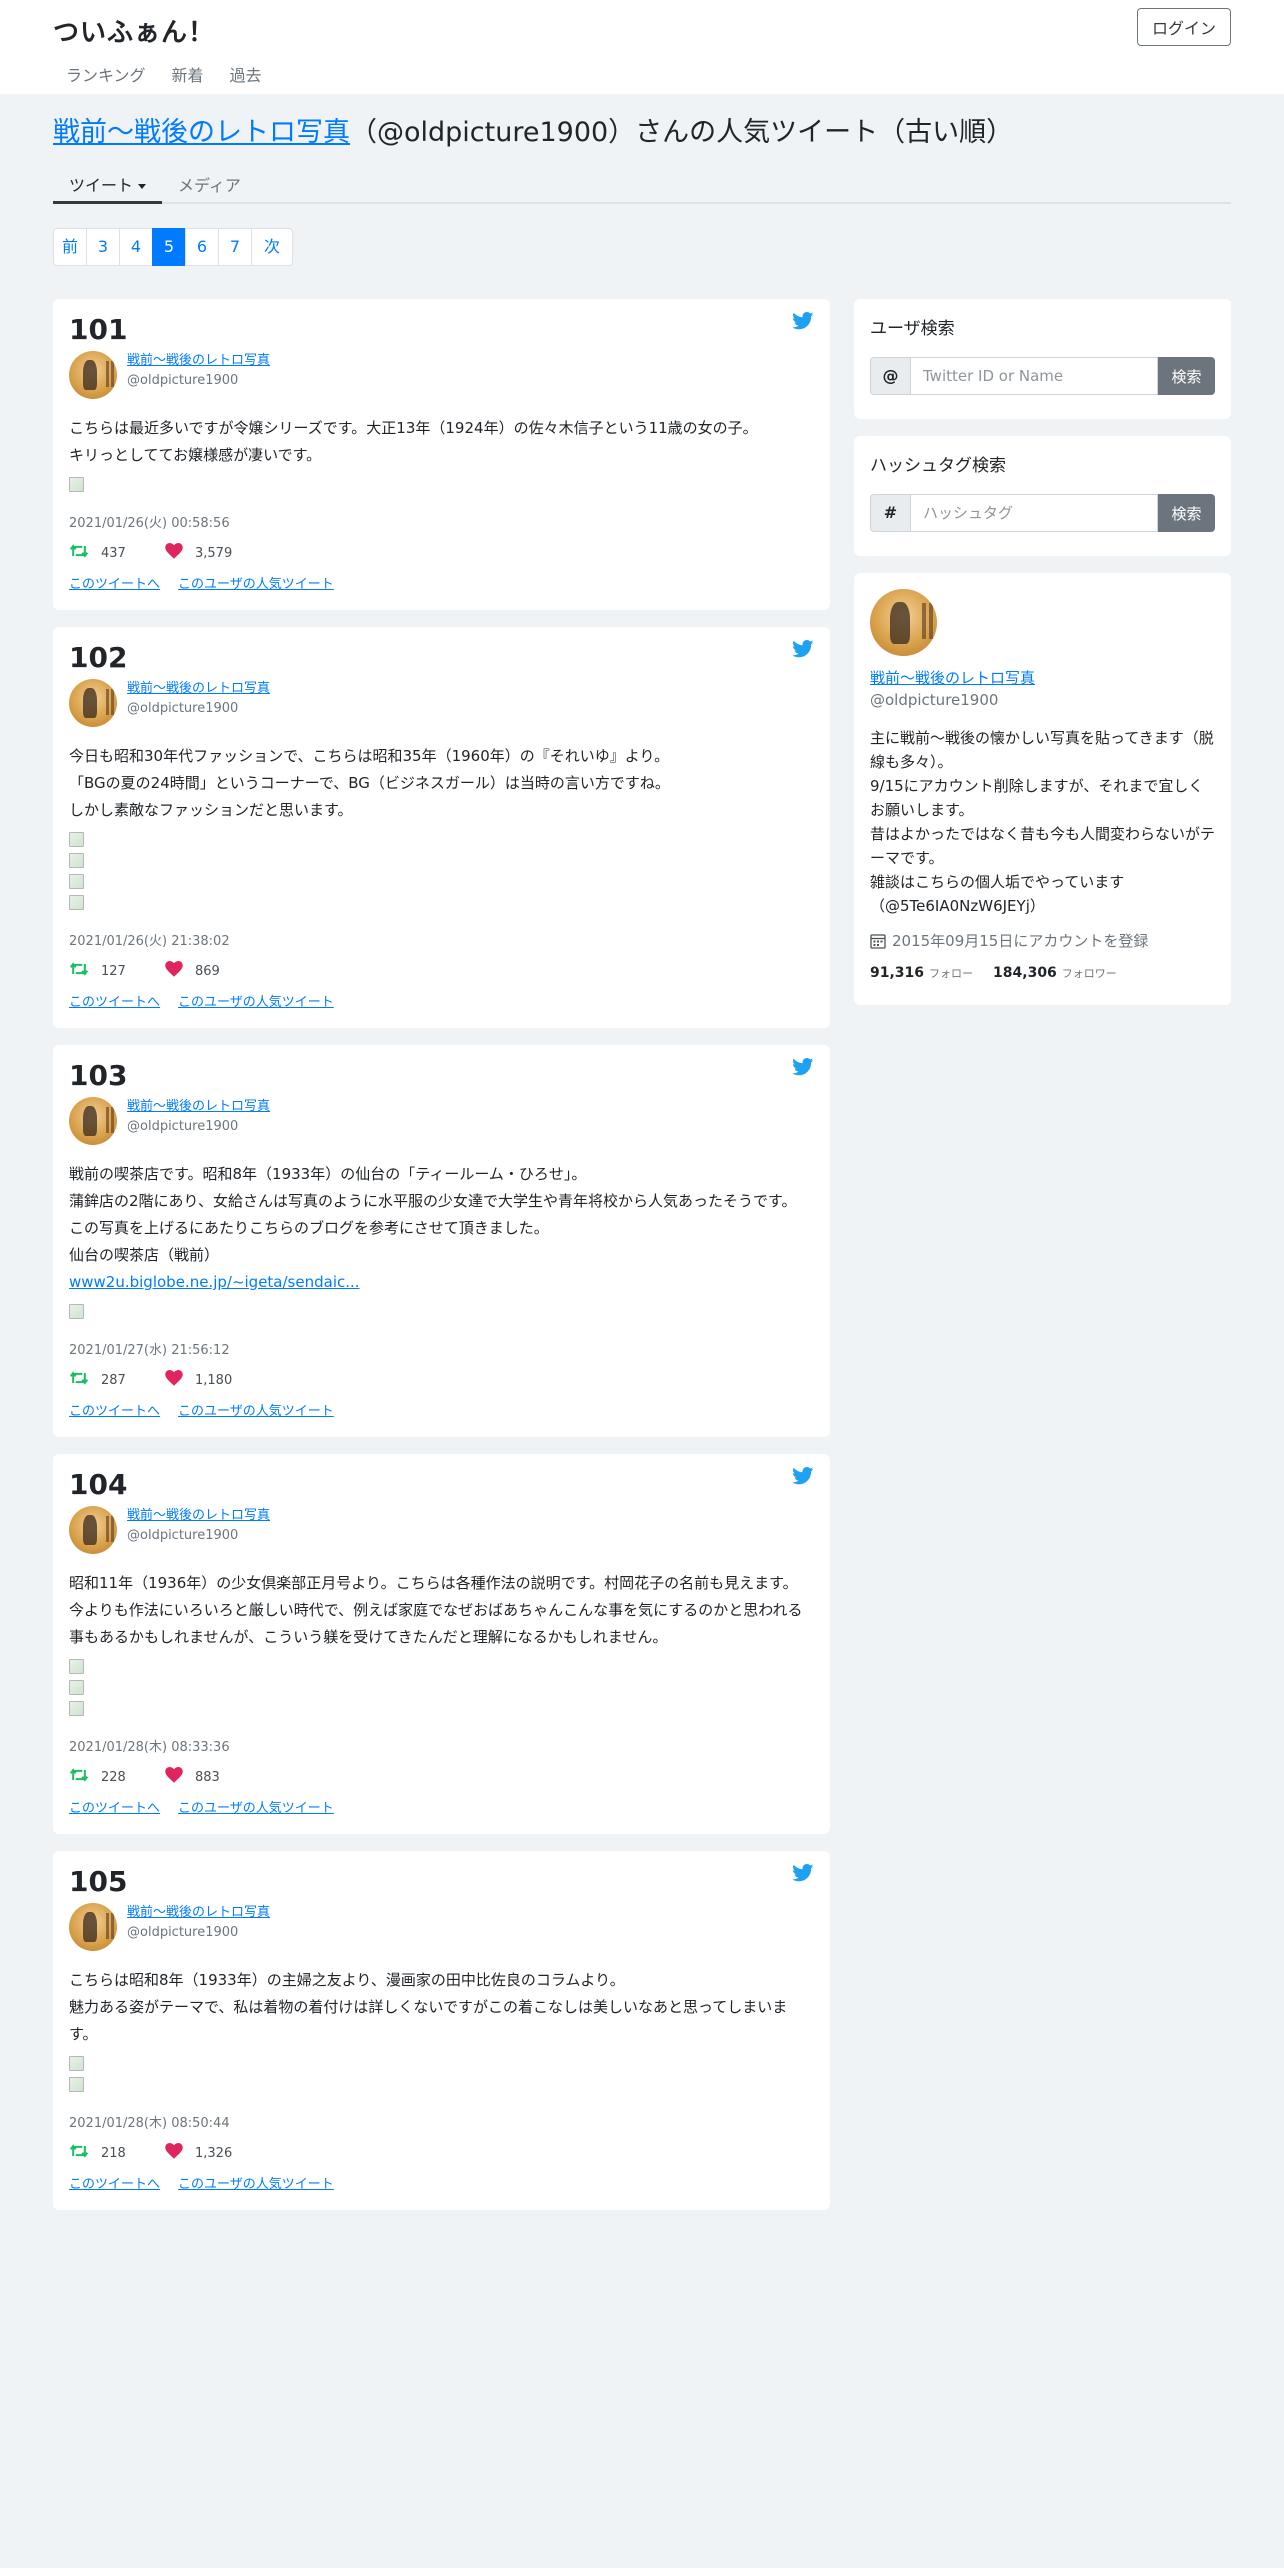 This screenshot has width=1284, height=2568. What do you see at coordinates (1183, 27) in the screenshot?
I see `login-button: ログイン` at bounding box center [1183, 27].